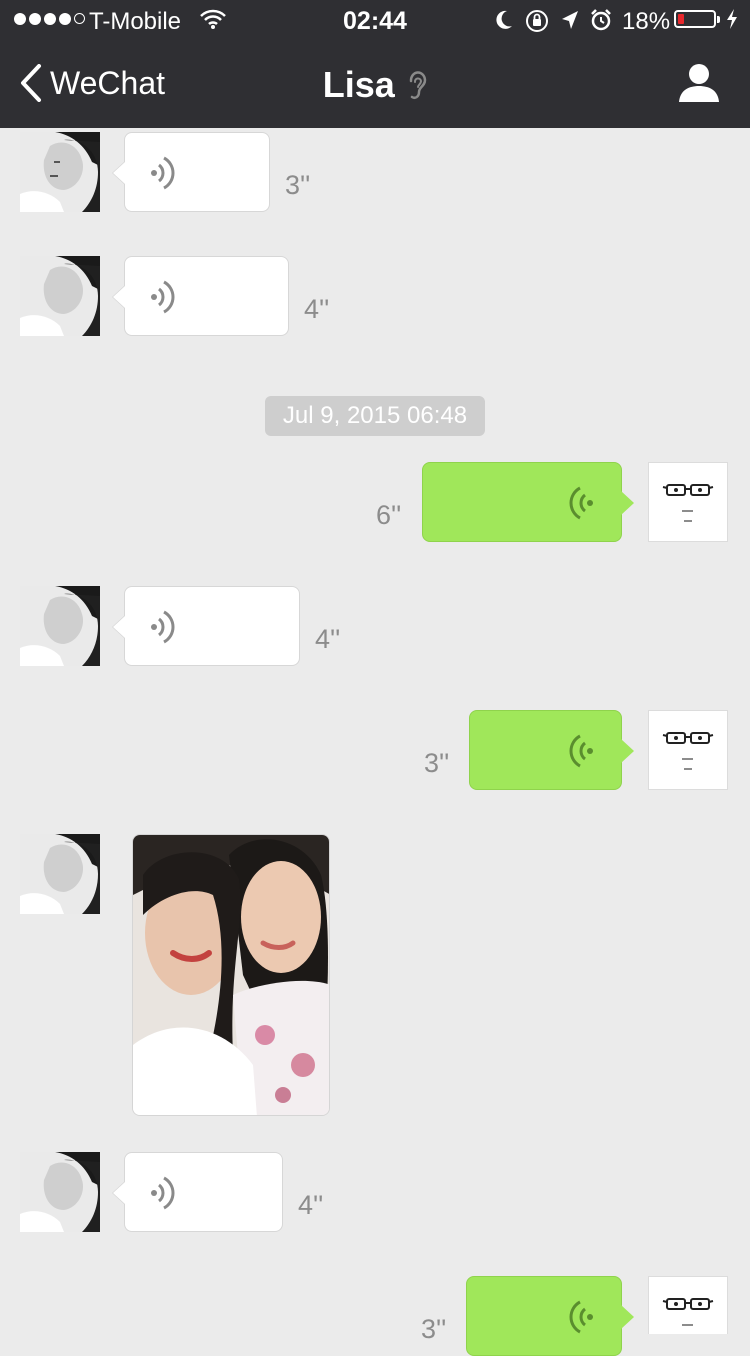  What do you see at coordinates (418, 85) in the screenshot?
I see `ear-icon` at bounding box center [418, 85].